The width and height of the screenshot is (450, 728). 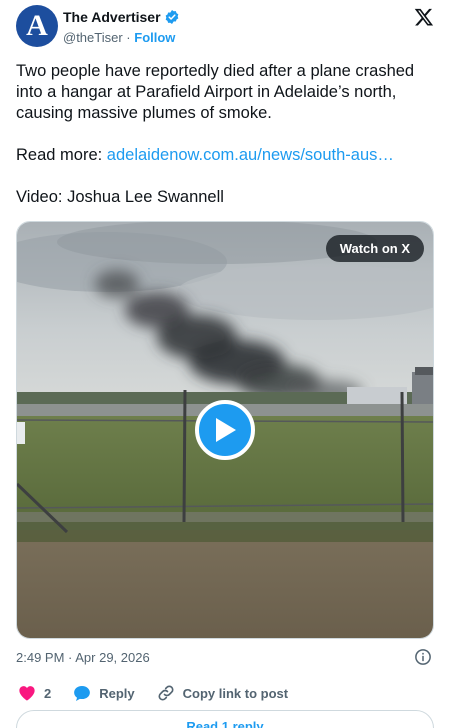 I want to click on copy-link-button: Copy link to post, so click(x=222, y=693).